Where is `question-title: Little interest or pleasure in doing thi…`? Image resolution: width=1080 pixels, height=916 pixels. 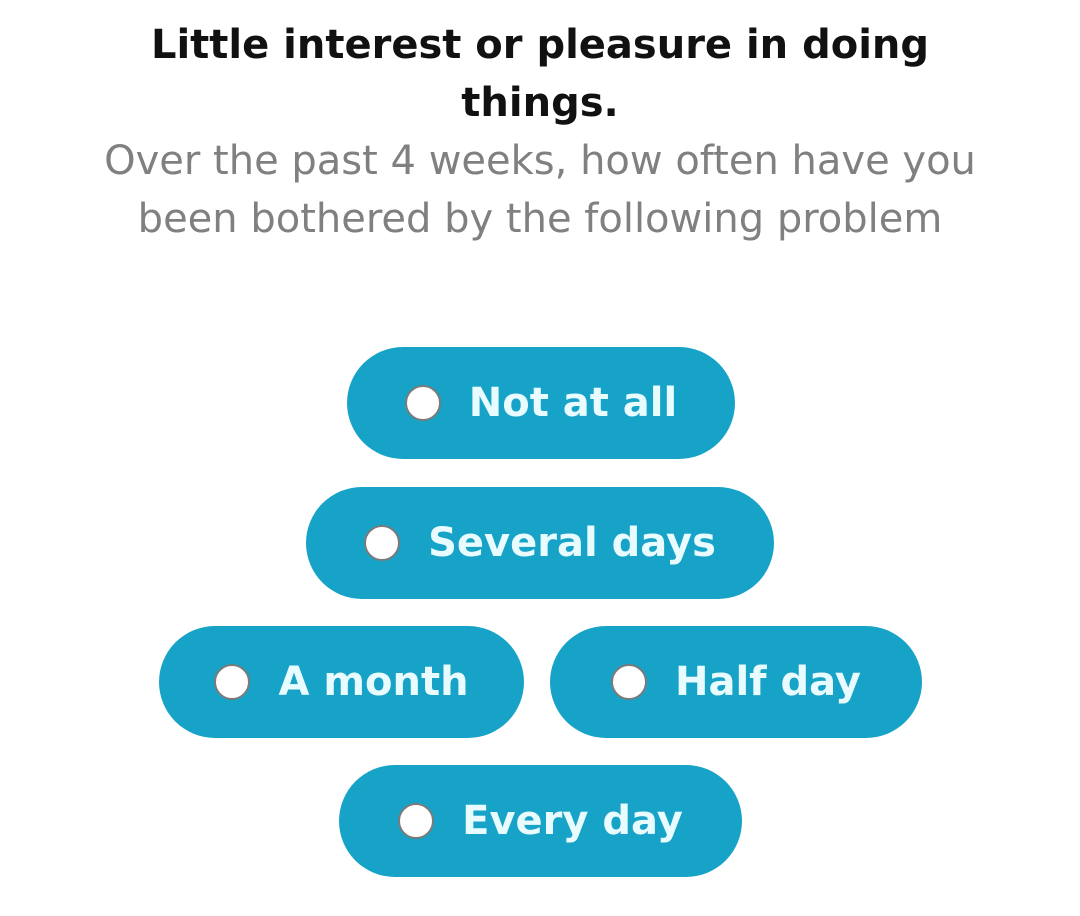 question-title: Little interest or pleasure in doing thi… is located at coordinates (540, 74).